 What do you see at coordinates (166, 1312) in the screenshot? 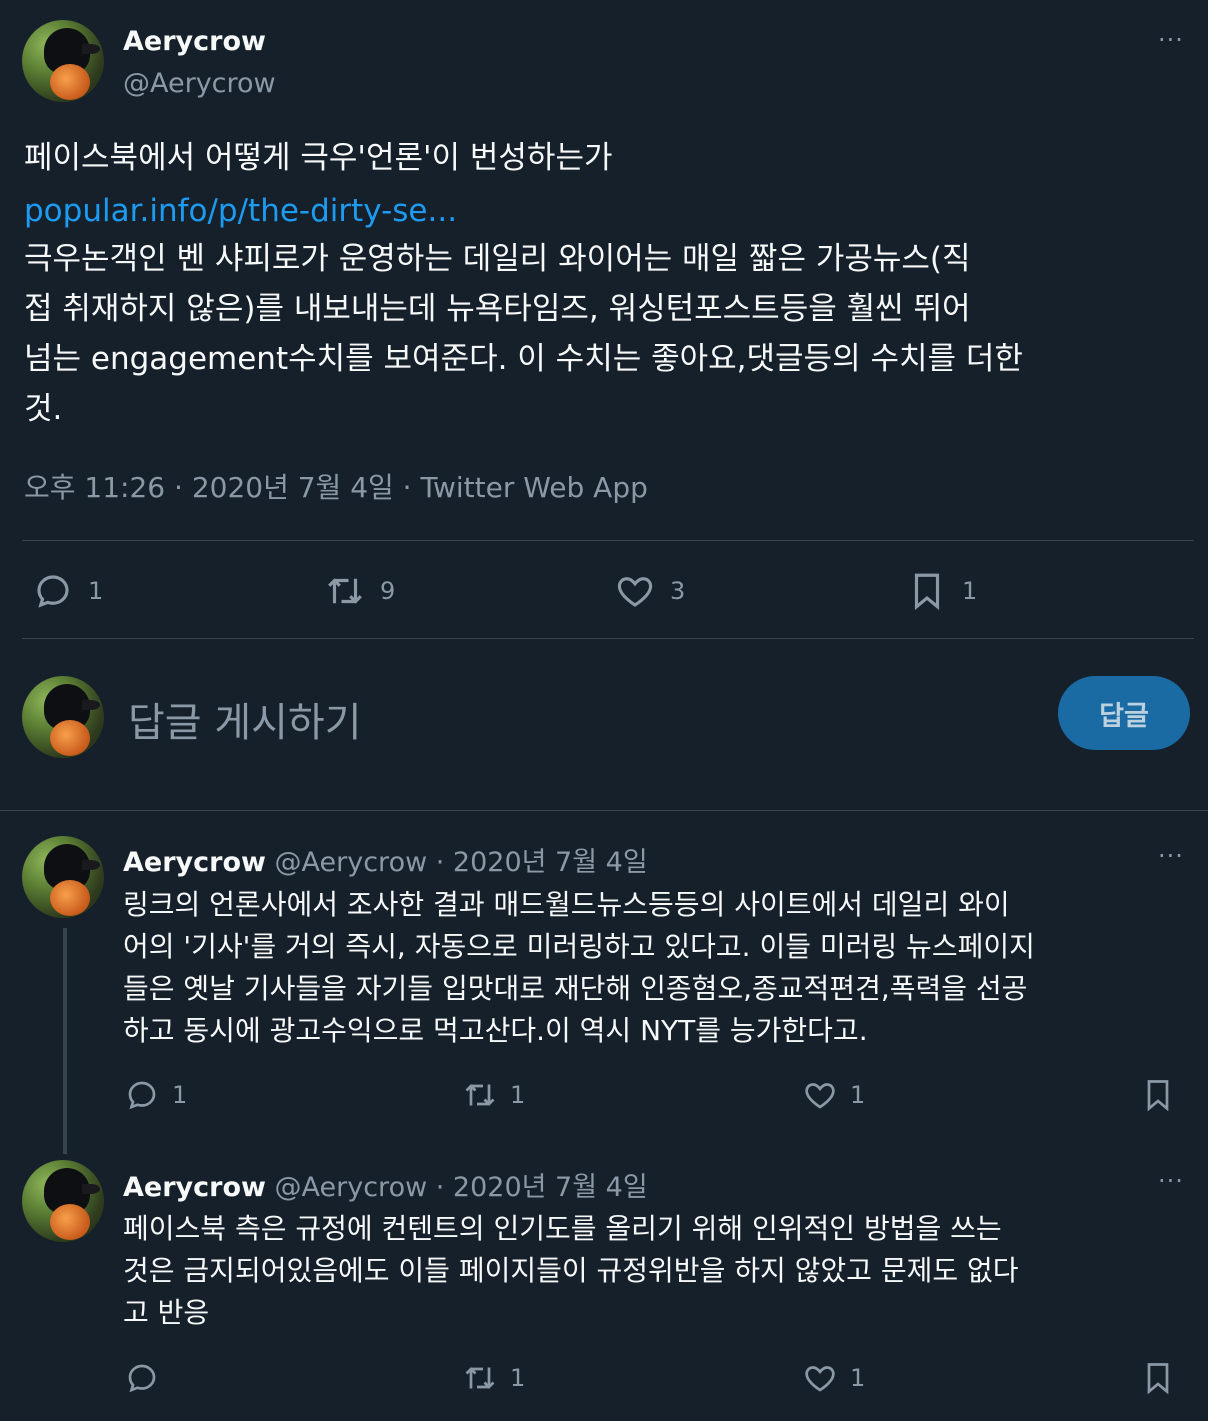
I see `reply-text-line: 고 반응` at bounding box center [166, 1312].